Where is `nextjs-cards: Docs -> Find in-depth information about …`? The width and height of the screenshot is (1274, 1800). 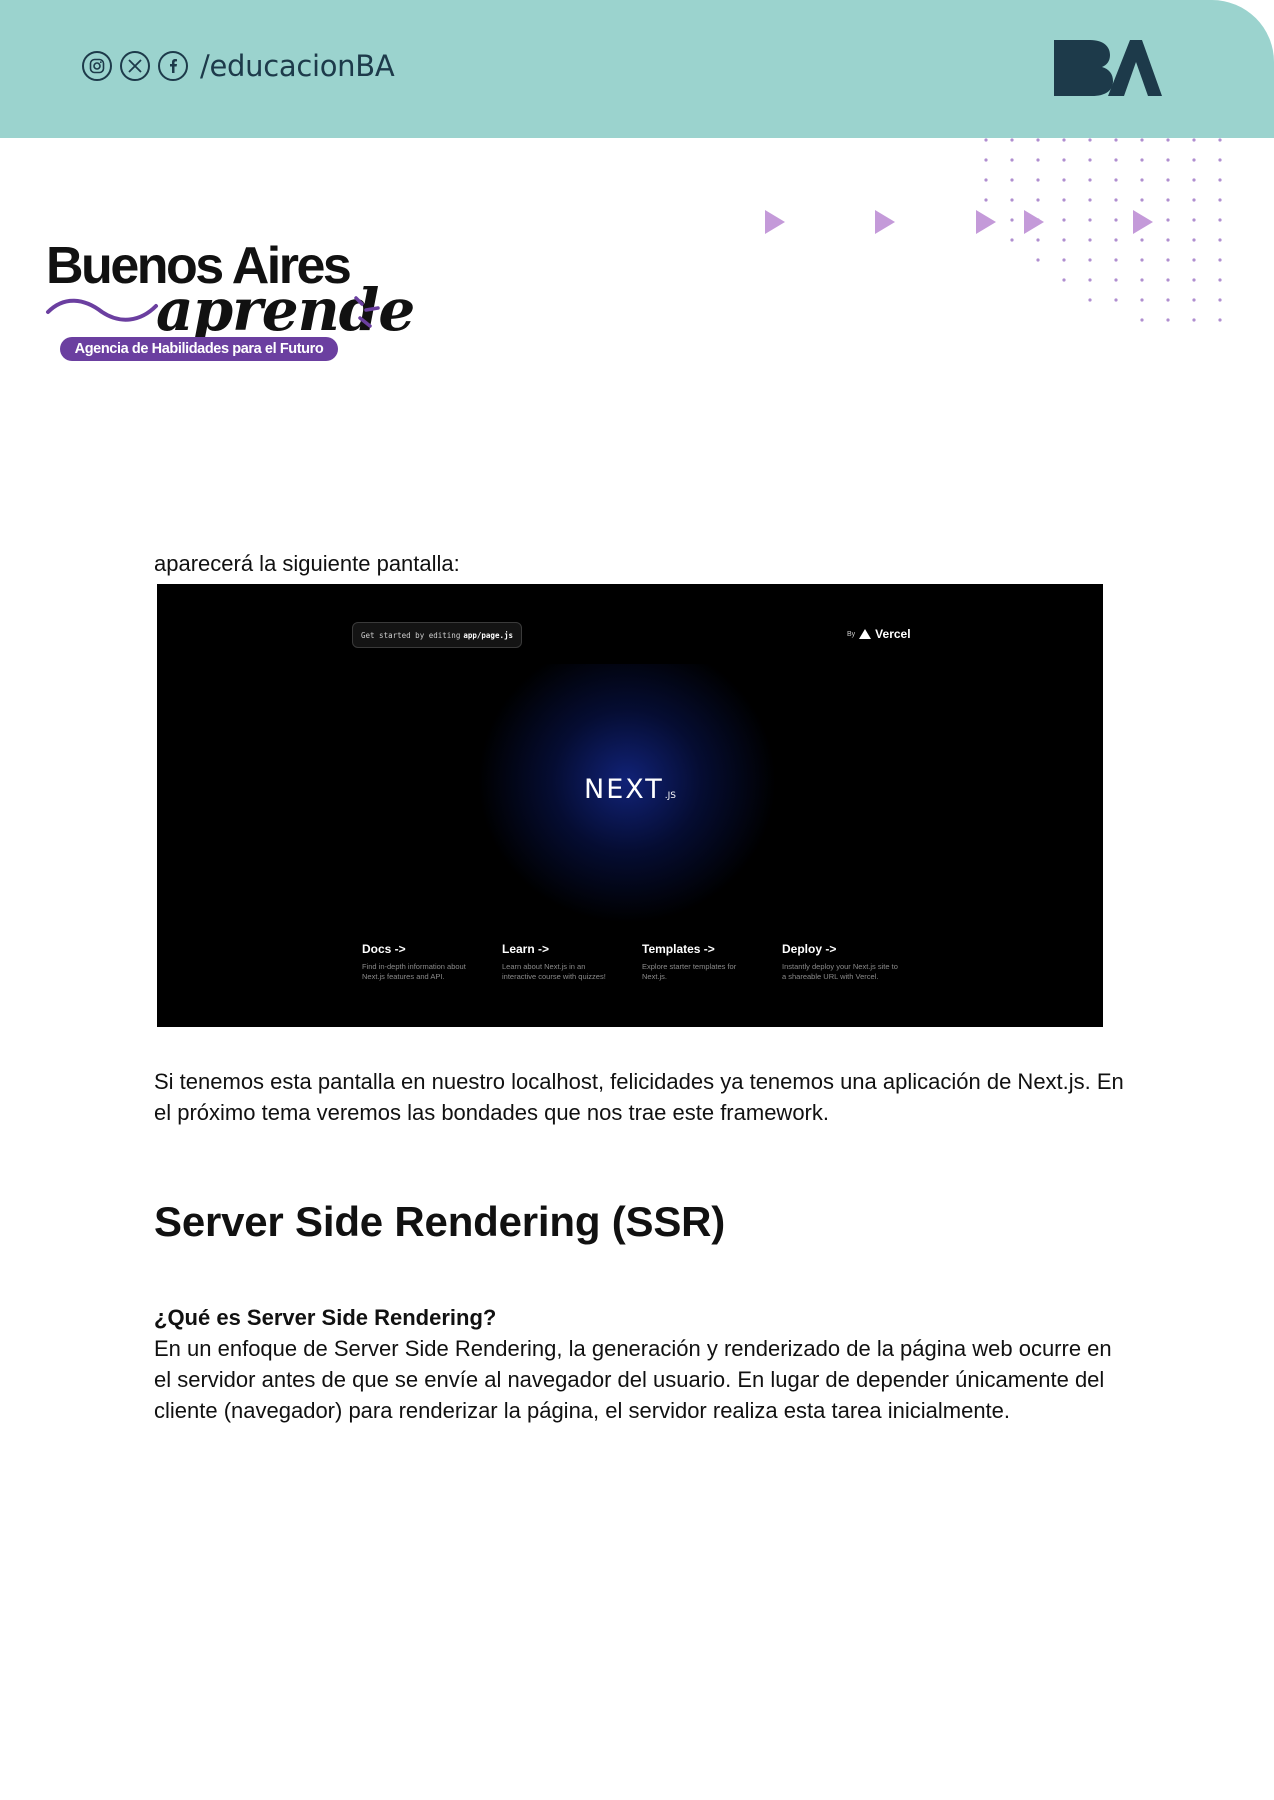 nextjs-cards: Docs -> Find in-depth information about … is located at coordinates (642, 962).